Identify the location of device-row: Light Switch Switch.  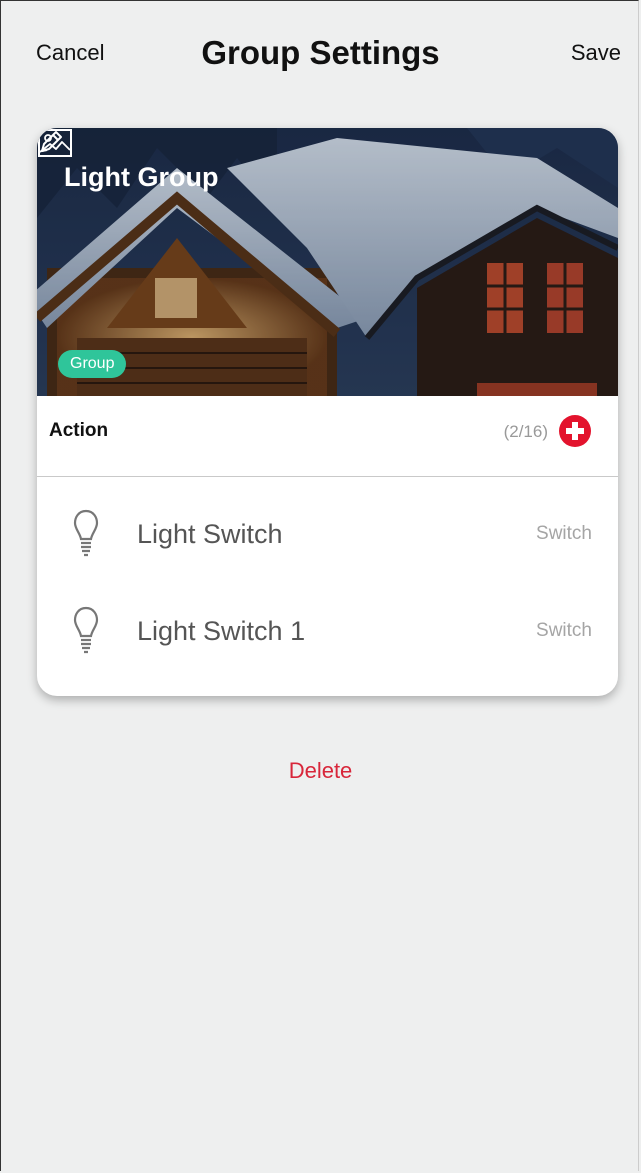
(327, 537).